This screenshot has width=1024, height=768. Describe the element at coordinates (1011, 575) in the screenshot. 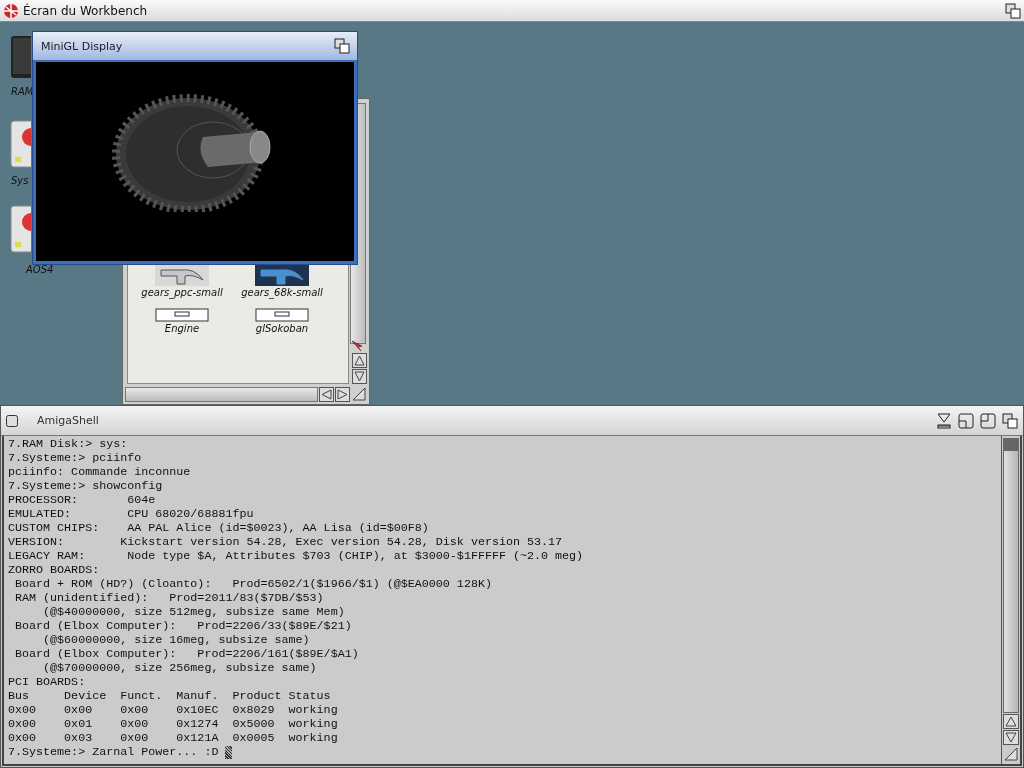

I see `vertical-scrollbar` at that location.